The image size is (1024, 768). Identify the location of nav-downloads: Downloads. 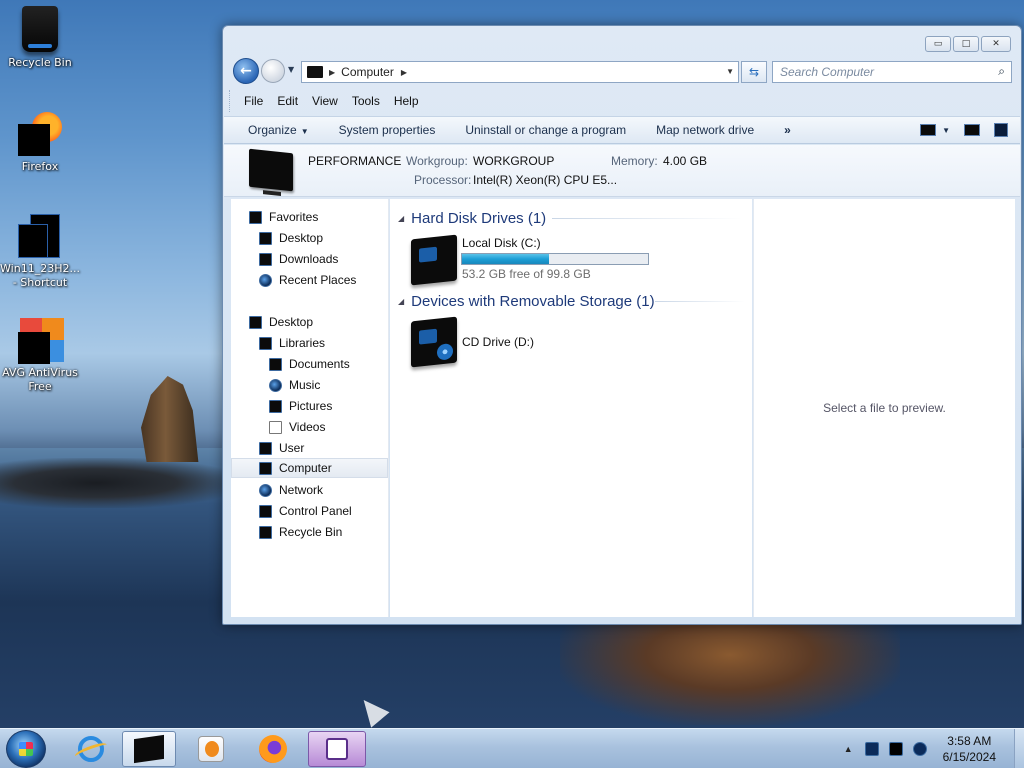
(298, 259).